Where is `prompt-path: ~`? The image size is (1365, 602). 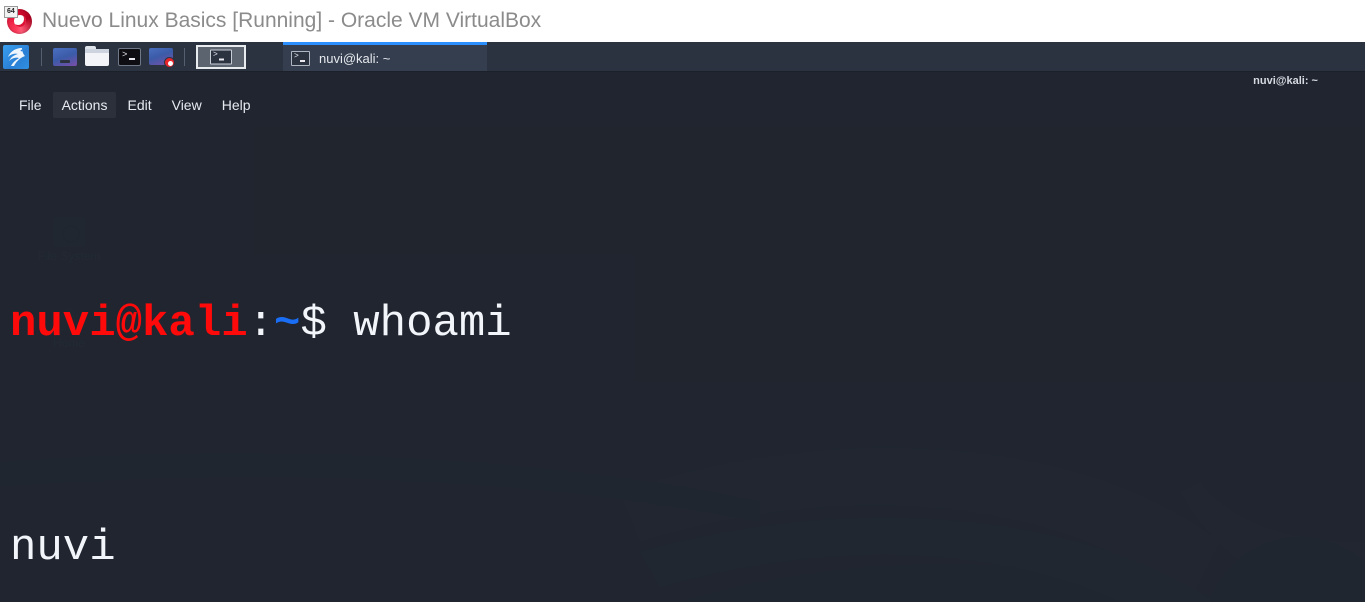 prompt-path: ~ is located at coordinates (287, 324).